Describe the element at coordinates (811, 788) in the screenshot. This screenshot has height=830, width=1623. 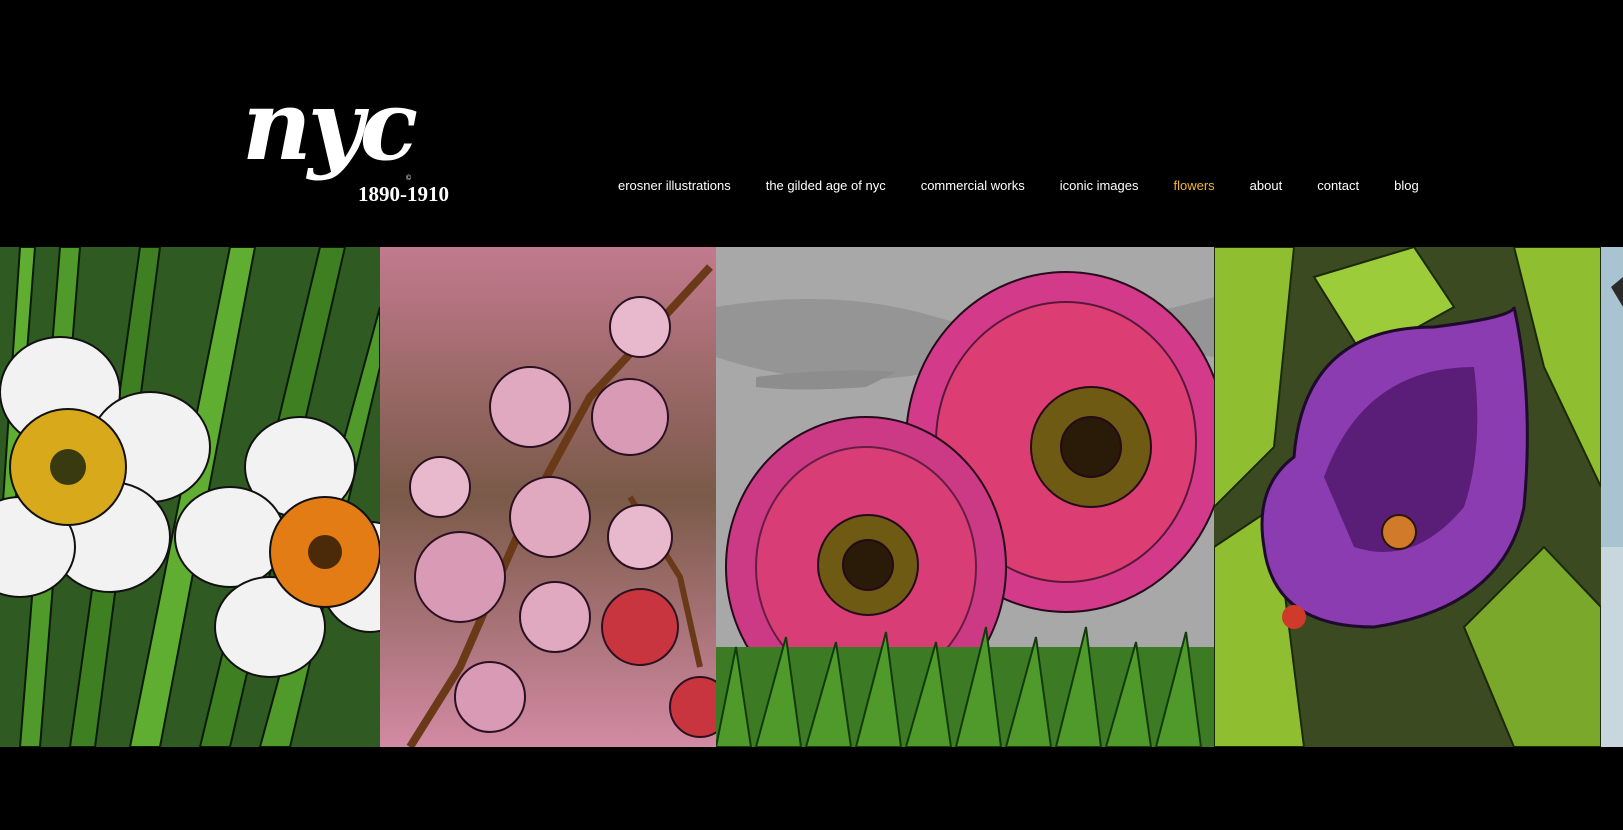
I see `page-footer` at that location.